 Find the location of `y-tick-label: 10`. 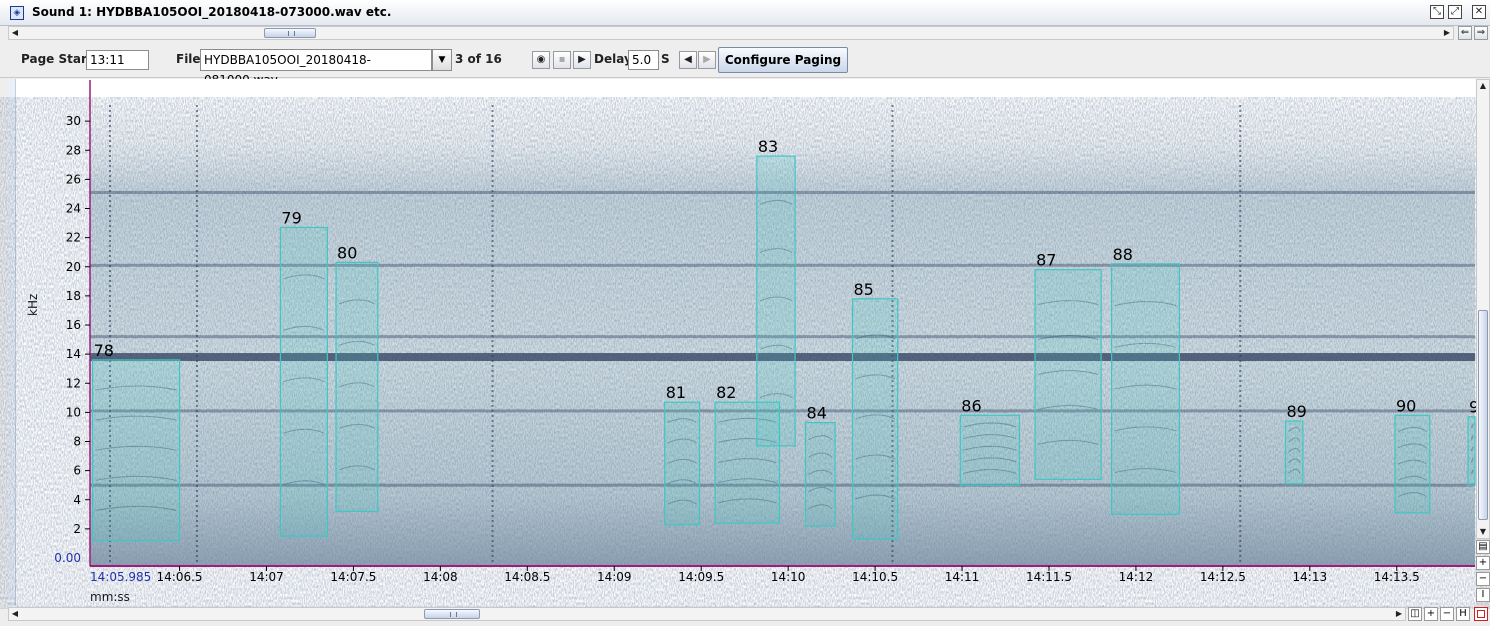

y-tick-label: 10 is located at coordinates (73, 412).